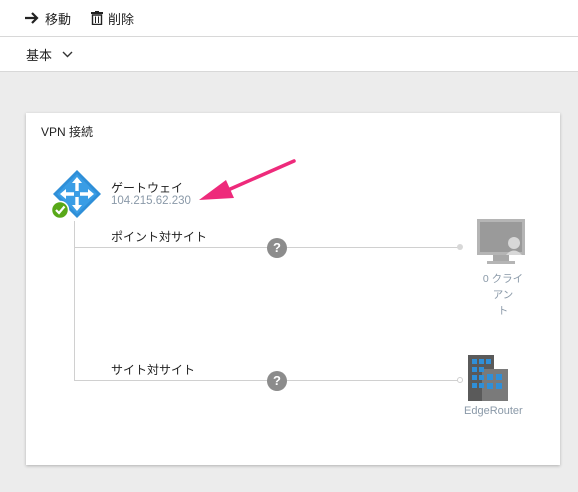  I want to click on essentials-label: 基本, so click(39, 55).